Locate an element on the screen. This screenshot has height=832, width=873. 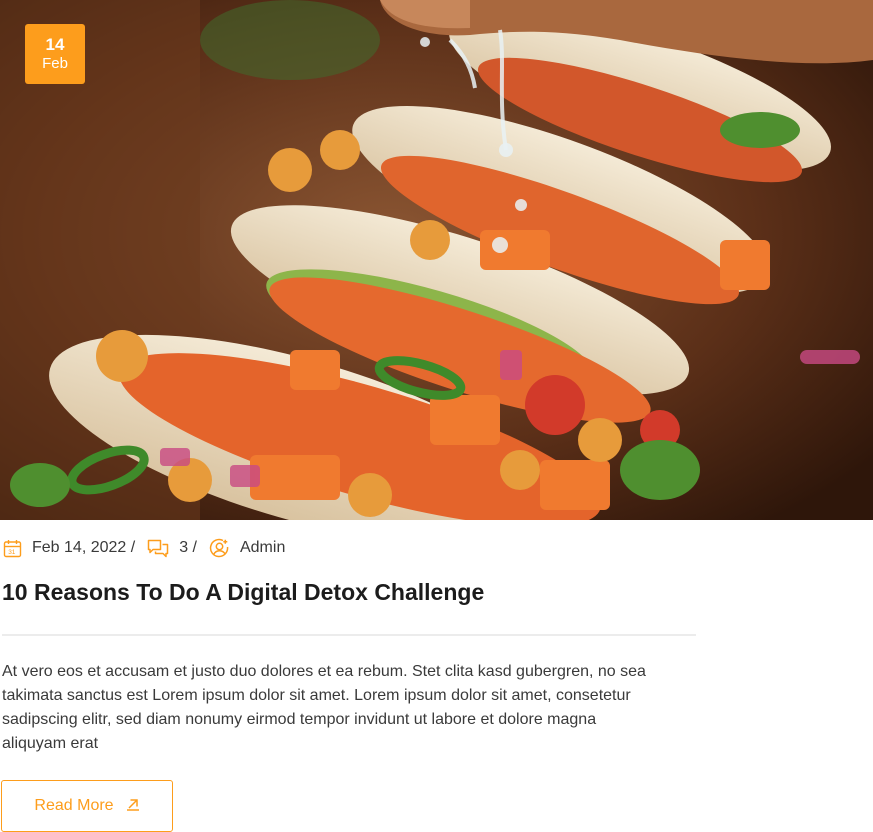
date-badge-day: 14 is located at coordinates (55, 44).